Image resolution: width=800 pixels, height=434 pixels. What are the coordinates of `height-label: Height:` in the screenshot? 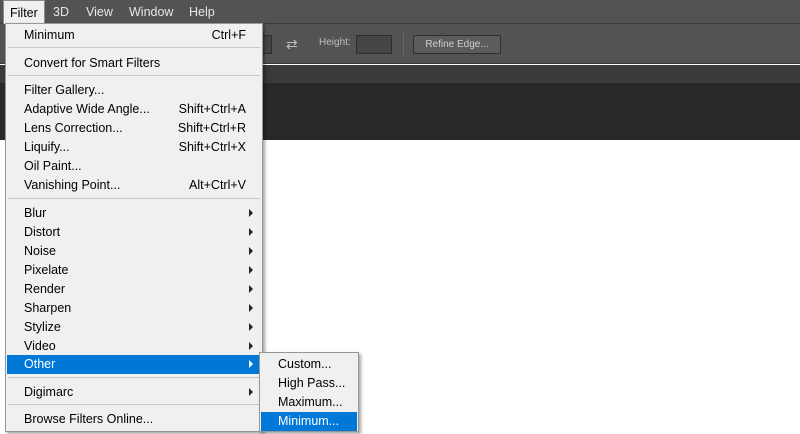 It's located at (335, 42).